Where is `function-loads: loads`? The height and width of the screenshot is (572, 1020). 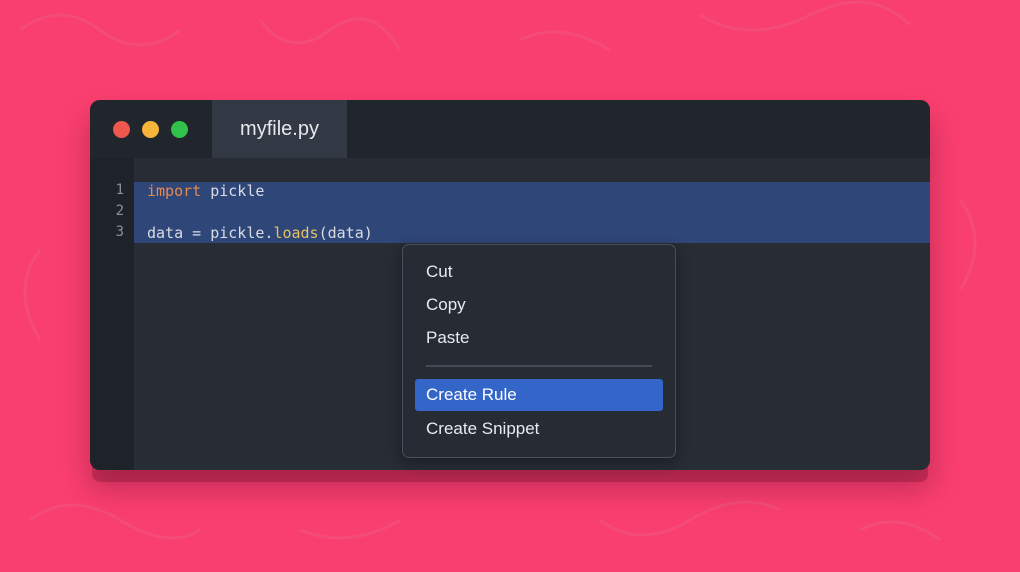
function-loads: loads is located at coordinates (296, 233).